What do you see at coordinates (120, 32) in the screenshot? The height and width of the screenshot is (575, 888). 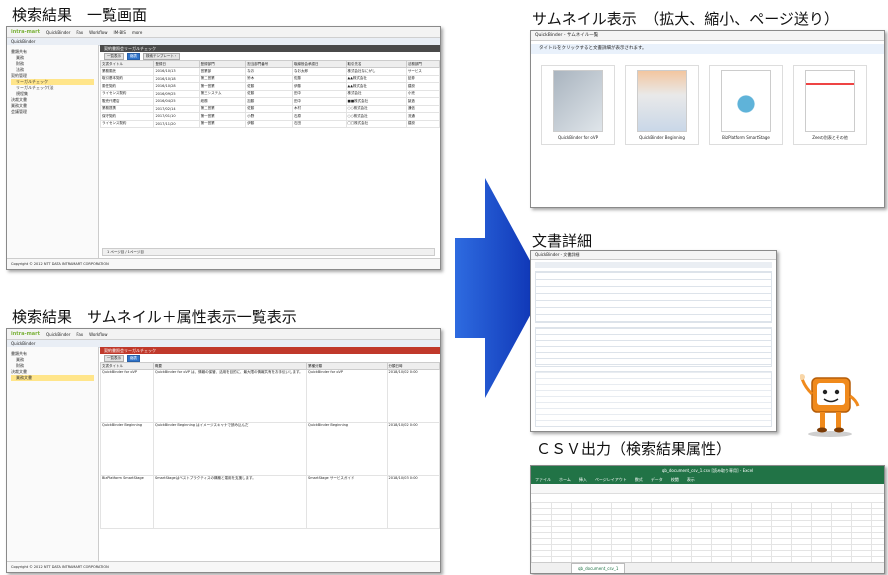 I see `menu-item: IM-BIS` at bounding box center [120, 32].